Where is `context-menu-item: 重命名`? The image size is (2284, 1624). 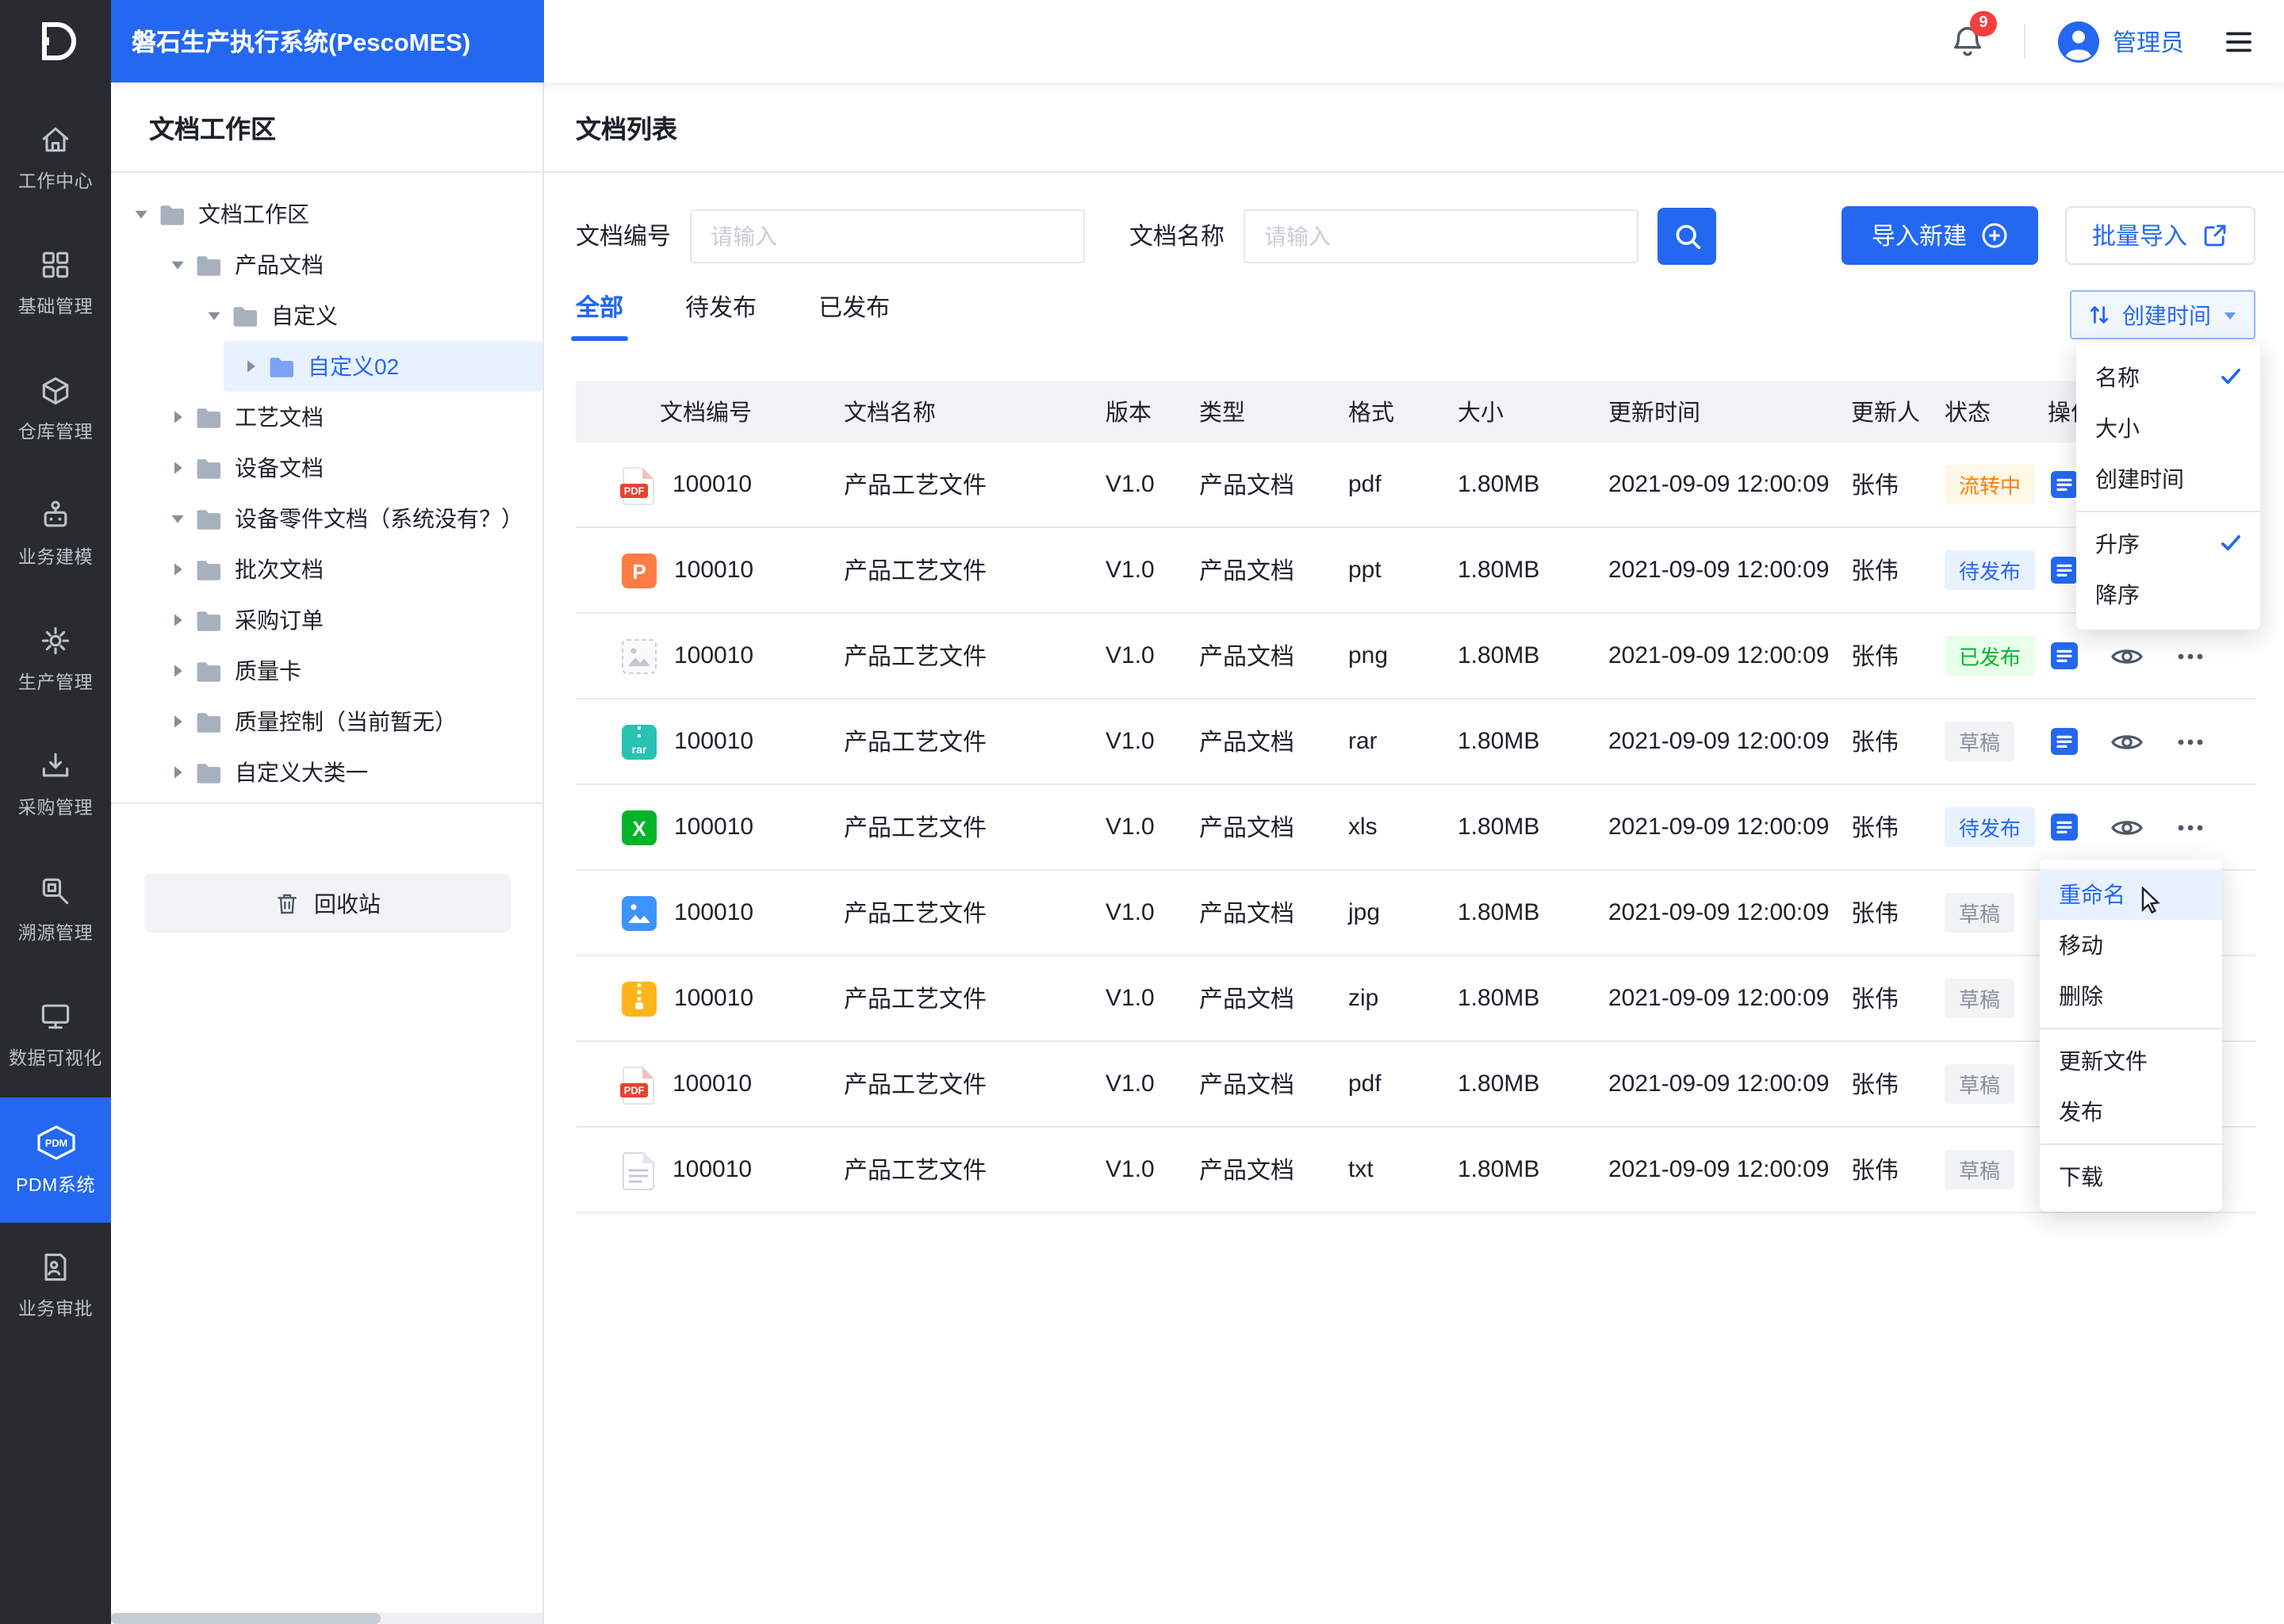 context-menu-item: 重命名 is located at coordinates (2131, 894).